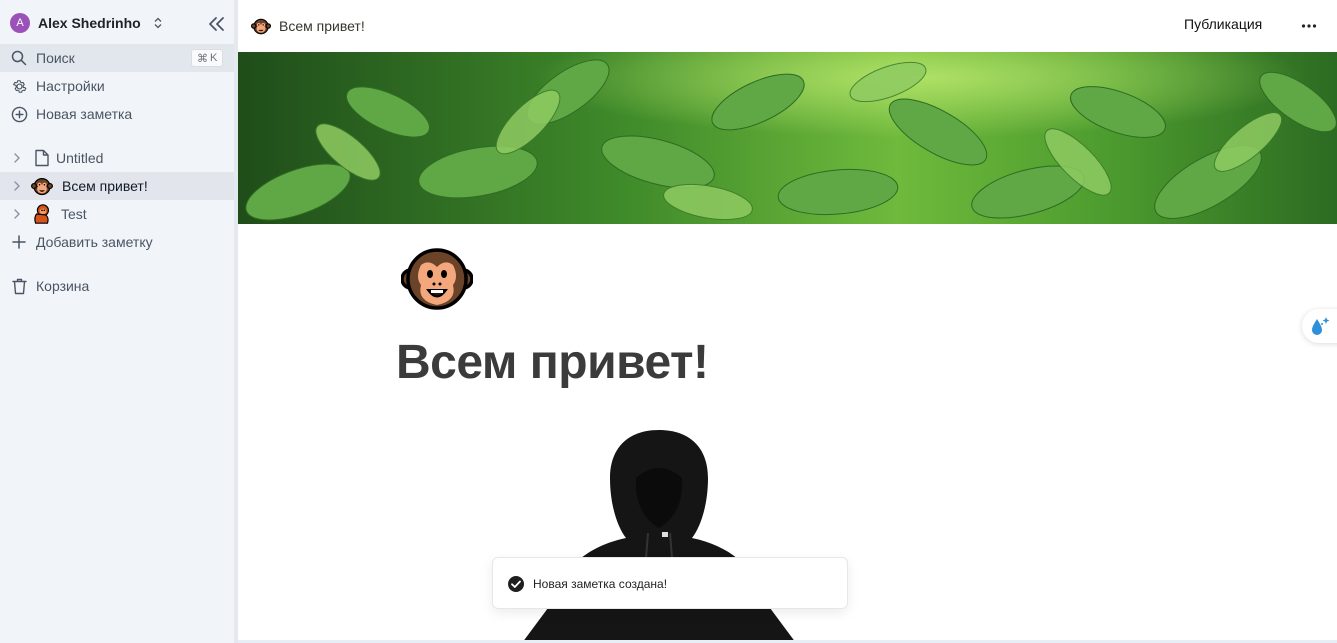  Describe the element at coordinates (55, 58) in the screenshot. I see `search-label: Поиск` at that location.